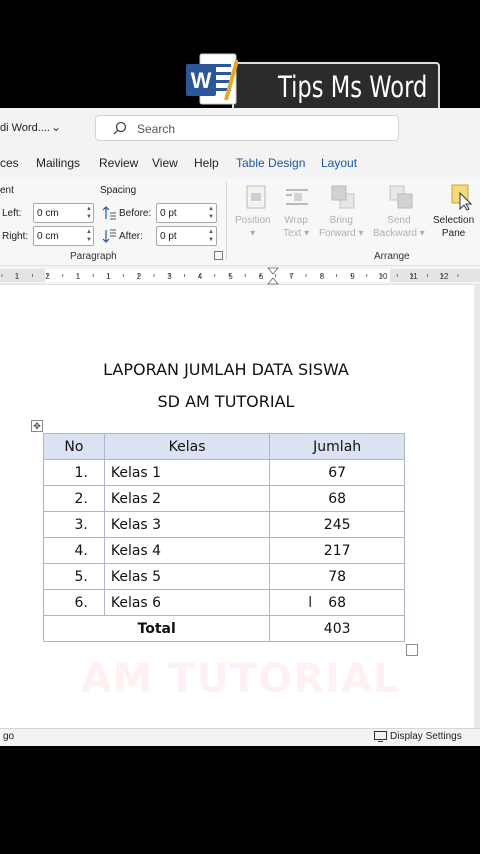 The height and width of the screenshot is (854, 480). What do you see at coordinates (296, 227) in the screenshot?
I see `wrap-text-button-label: Wrap Text ▾` at bounding box center [296, 227].